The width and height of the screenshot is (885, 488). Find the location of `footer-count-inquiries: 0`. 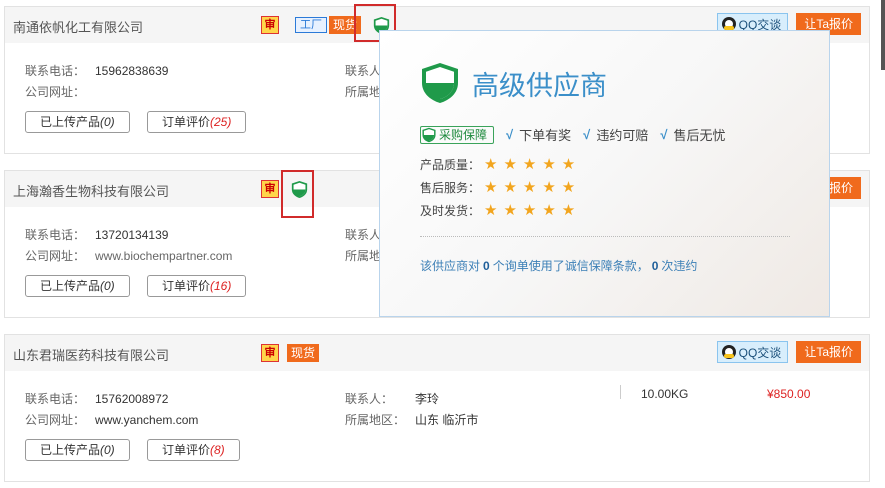

footer-count-inquiries: 0 is located at coordinates (486, 266).